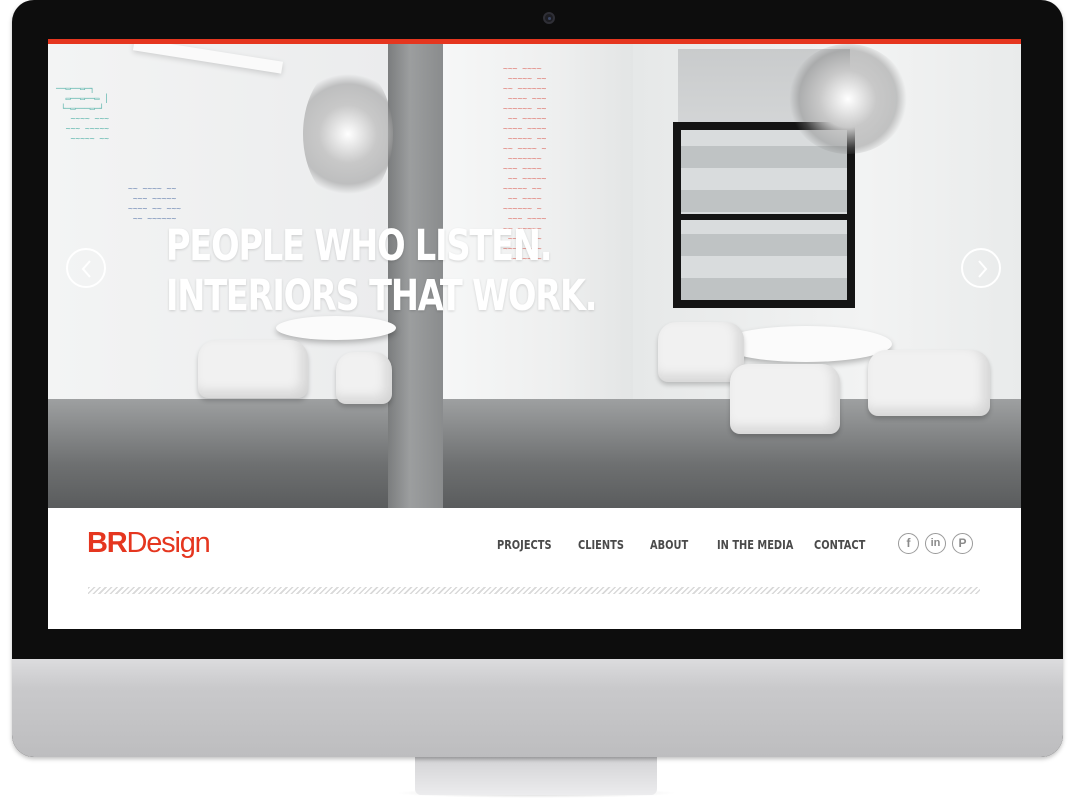 This screenshot has width=1080, height=808. What do you see at coordinates (168, 543) in the screenshot?
I see `brand-logo-design: Design` at bounding box center [168, 543].